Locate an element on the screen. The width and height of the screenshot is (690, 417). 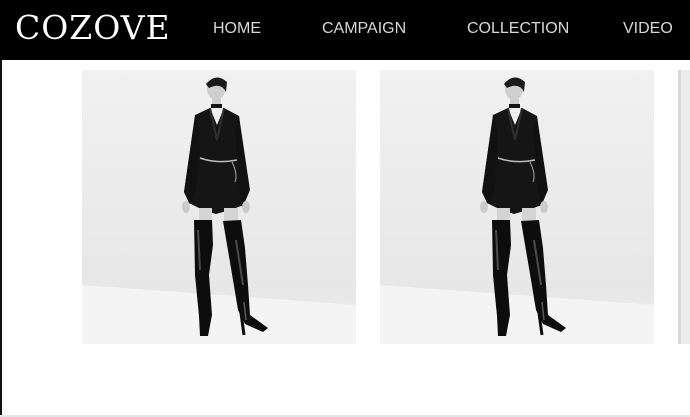
brand-logo: COZOVE is located at coordinates (93, 28).